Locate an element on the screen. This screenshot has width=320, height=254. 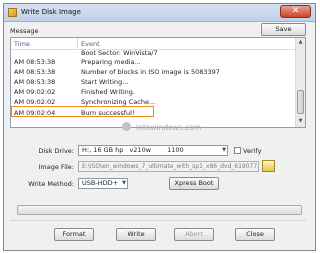
watermark-text: intowindows.com is located at coordinates (169, 127).